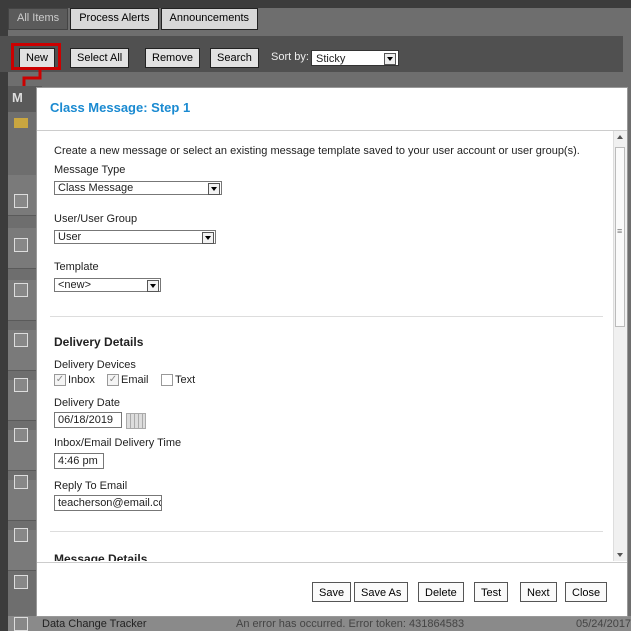 This screenshot has height=631, width=631. I want to click on email-label: Email, so click(135, 380).